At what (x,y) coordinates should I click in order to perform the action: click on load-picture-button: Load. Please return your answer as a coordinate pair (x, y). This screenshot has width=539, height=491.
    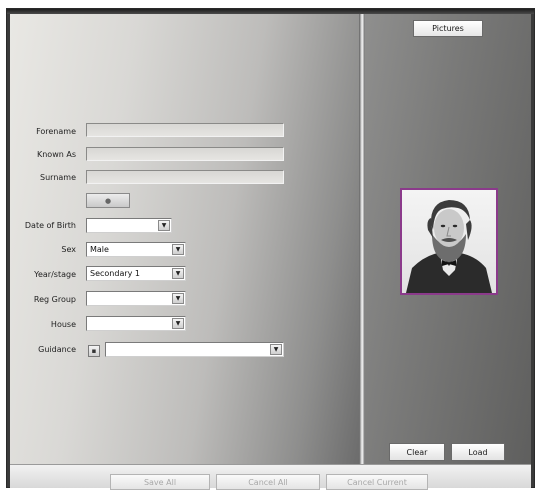
    Looking at the image, I should click on (478, 452).